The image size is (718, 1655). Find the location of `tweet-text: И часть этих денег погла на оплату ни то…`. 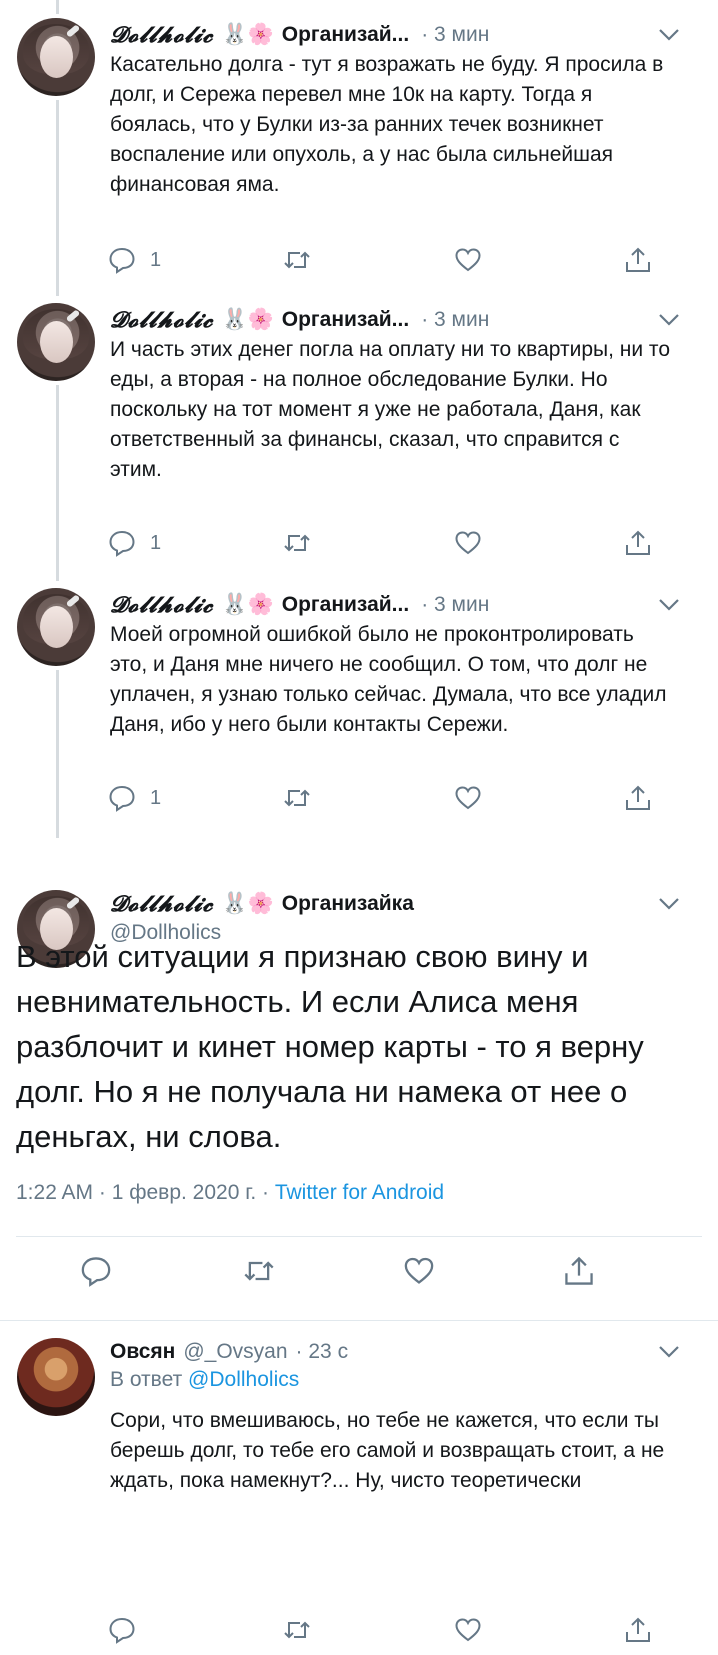

tweet-text: И часть этих денег погла на оплату ни то… is located at coordinates (390, 409).